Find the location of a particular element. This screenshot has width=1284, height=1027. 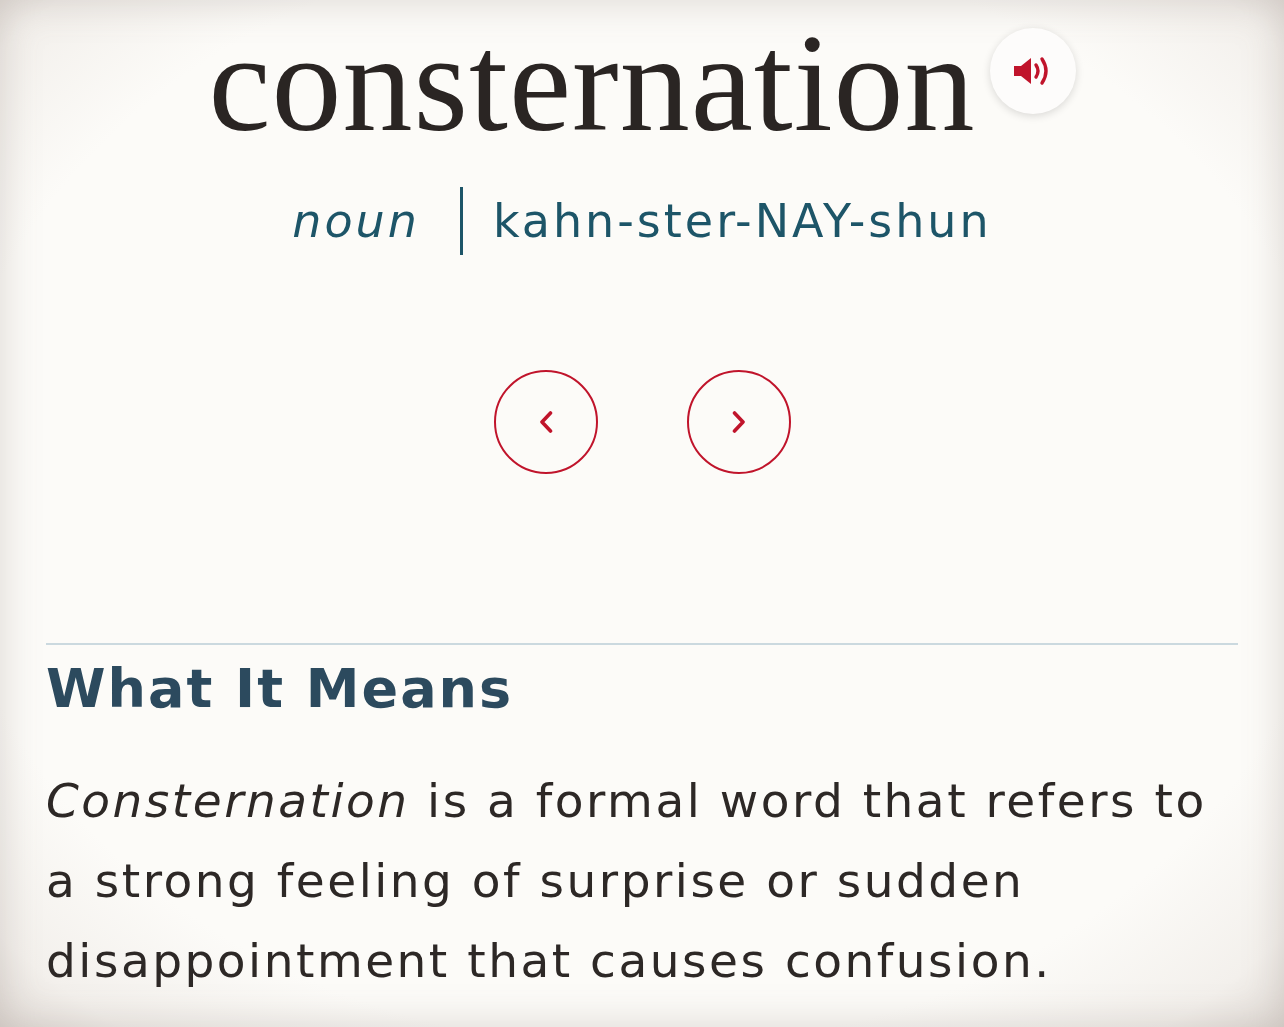

audio-button is located at coordinates (1032, 71).